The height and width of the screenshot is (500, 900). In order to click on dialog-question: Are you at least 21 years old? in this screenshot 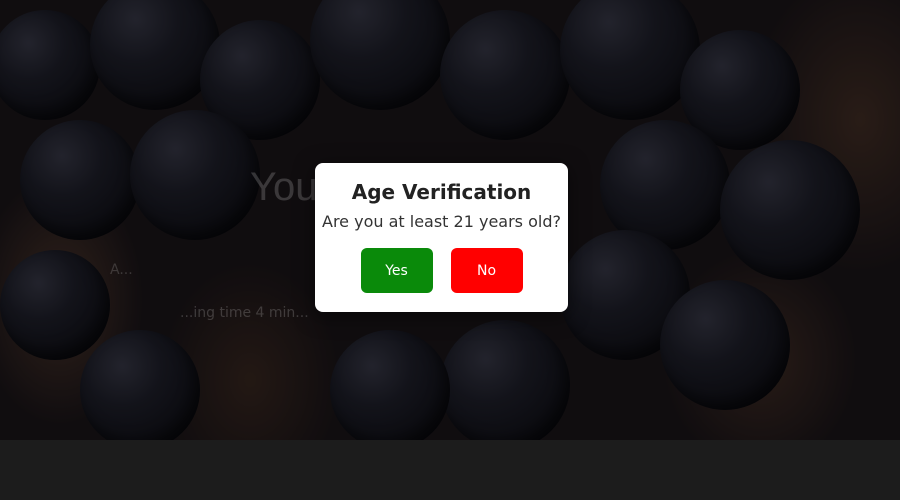, I will do `click(441, 221)`.